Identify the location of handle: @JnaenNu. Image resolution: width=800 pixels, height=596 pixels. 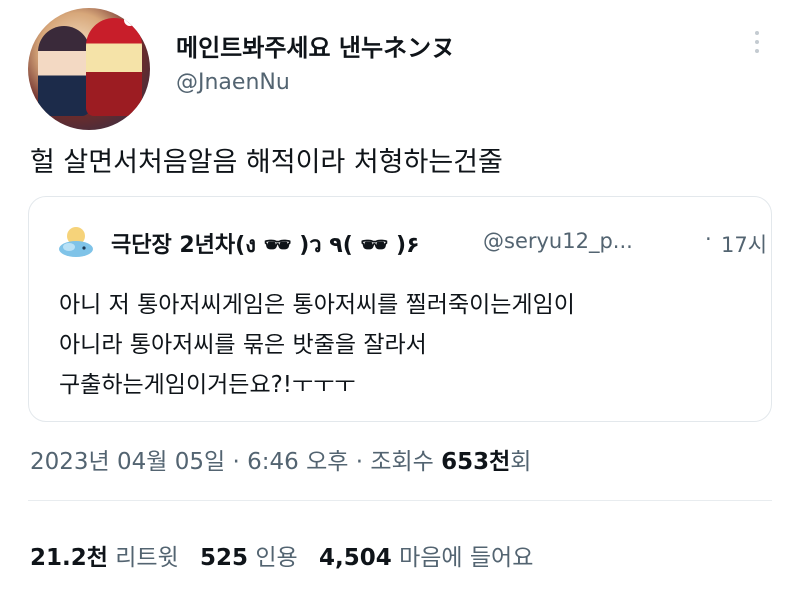
(233, 82).